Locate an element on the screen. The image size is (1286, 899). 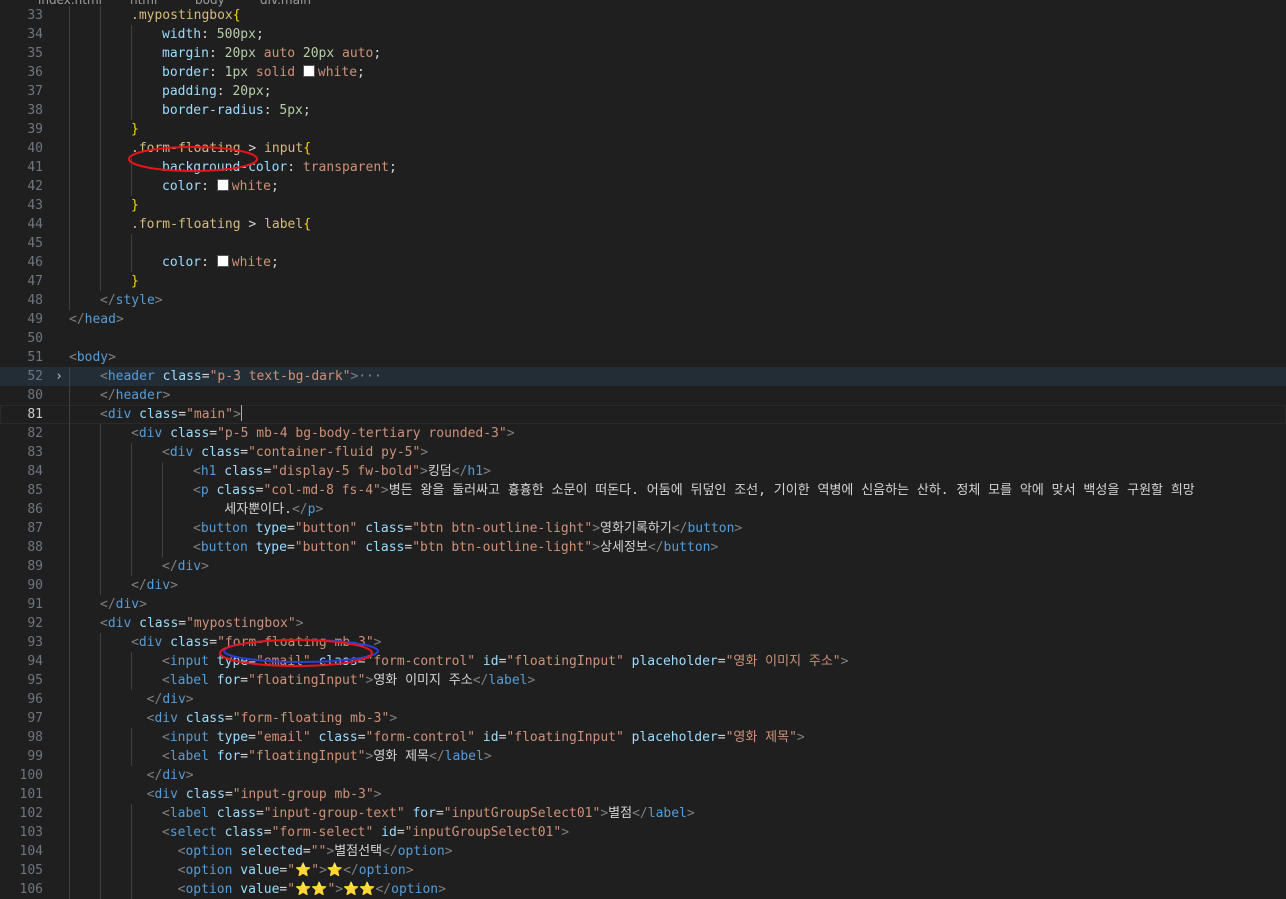
code-token: div is located at coordinates (174, 775).